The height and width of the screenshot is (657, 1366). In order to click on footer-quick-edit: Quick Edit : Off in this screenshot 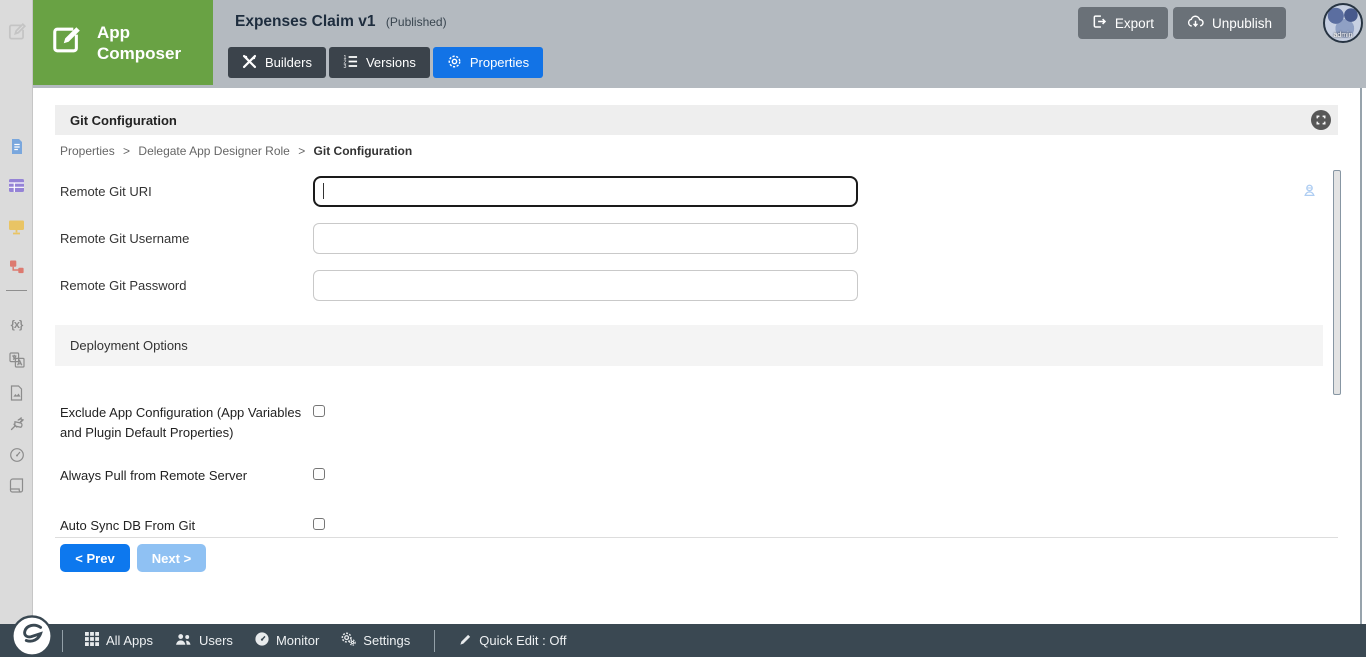, I will do `click(512, 641)`.